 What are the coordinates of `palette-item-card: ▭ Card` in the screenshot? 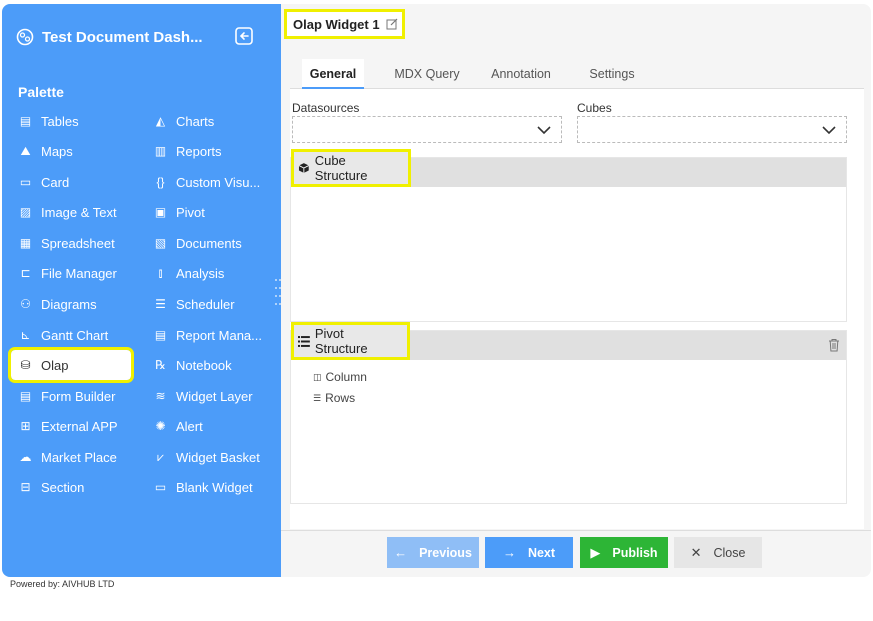 It's located at (43, 182).